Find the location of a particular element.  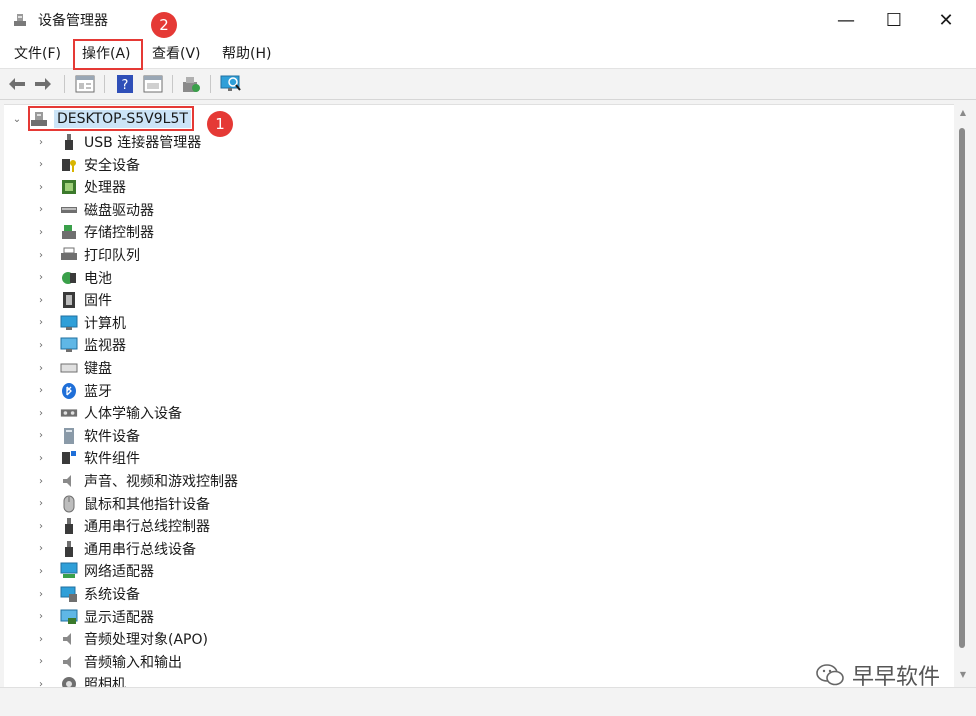

back-button is located at coordinates (17, 84).